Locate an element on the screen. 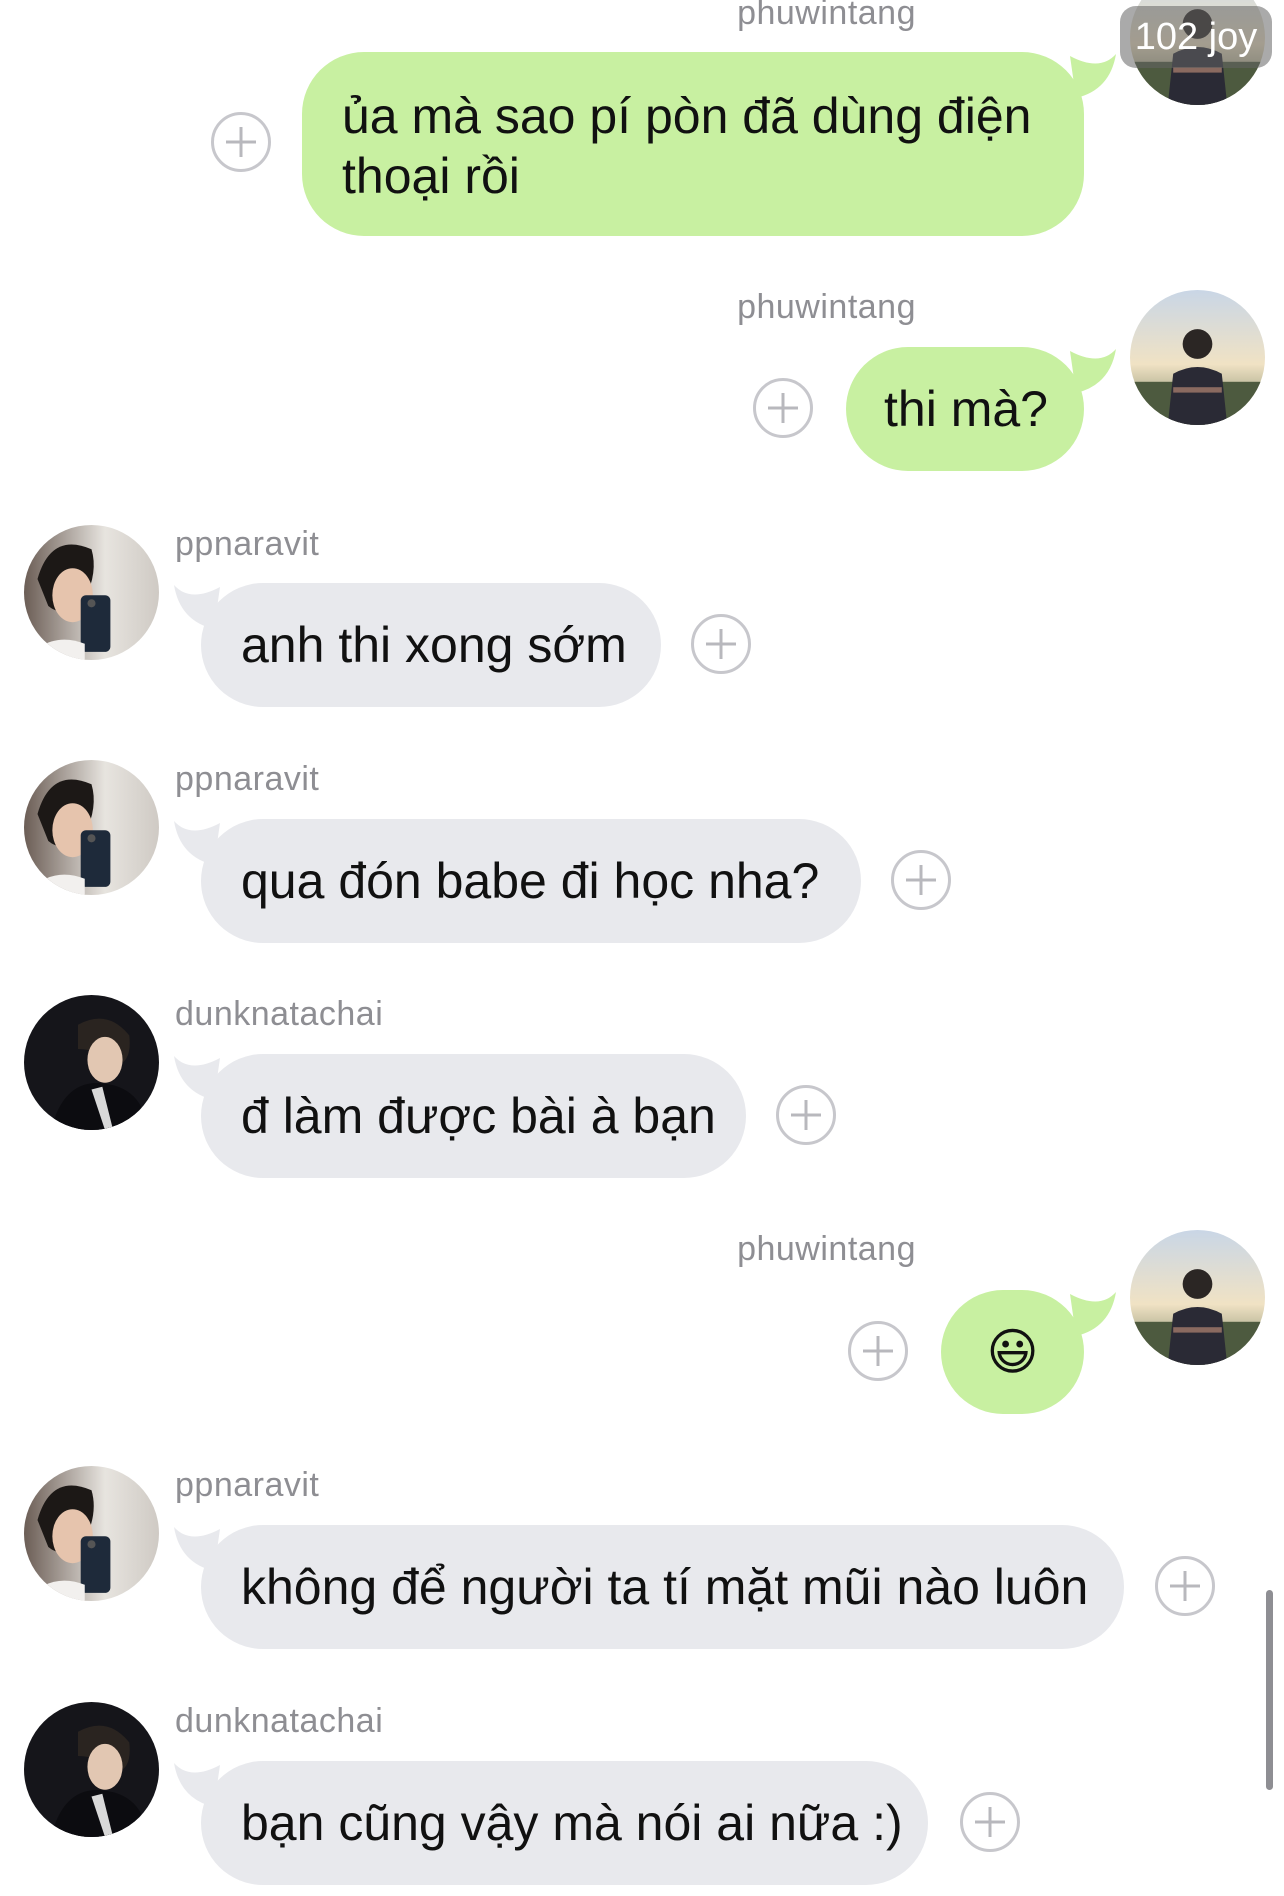 This screenshot has height=1896, width=1284. emoji-message: 😃 is located at coordinates (1012, 1352).